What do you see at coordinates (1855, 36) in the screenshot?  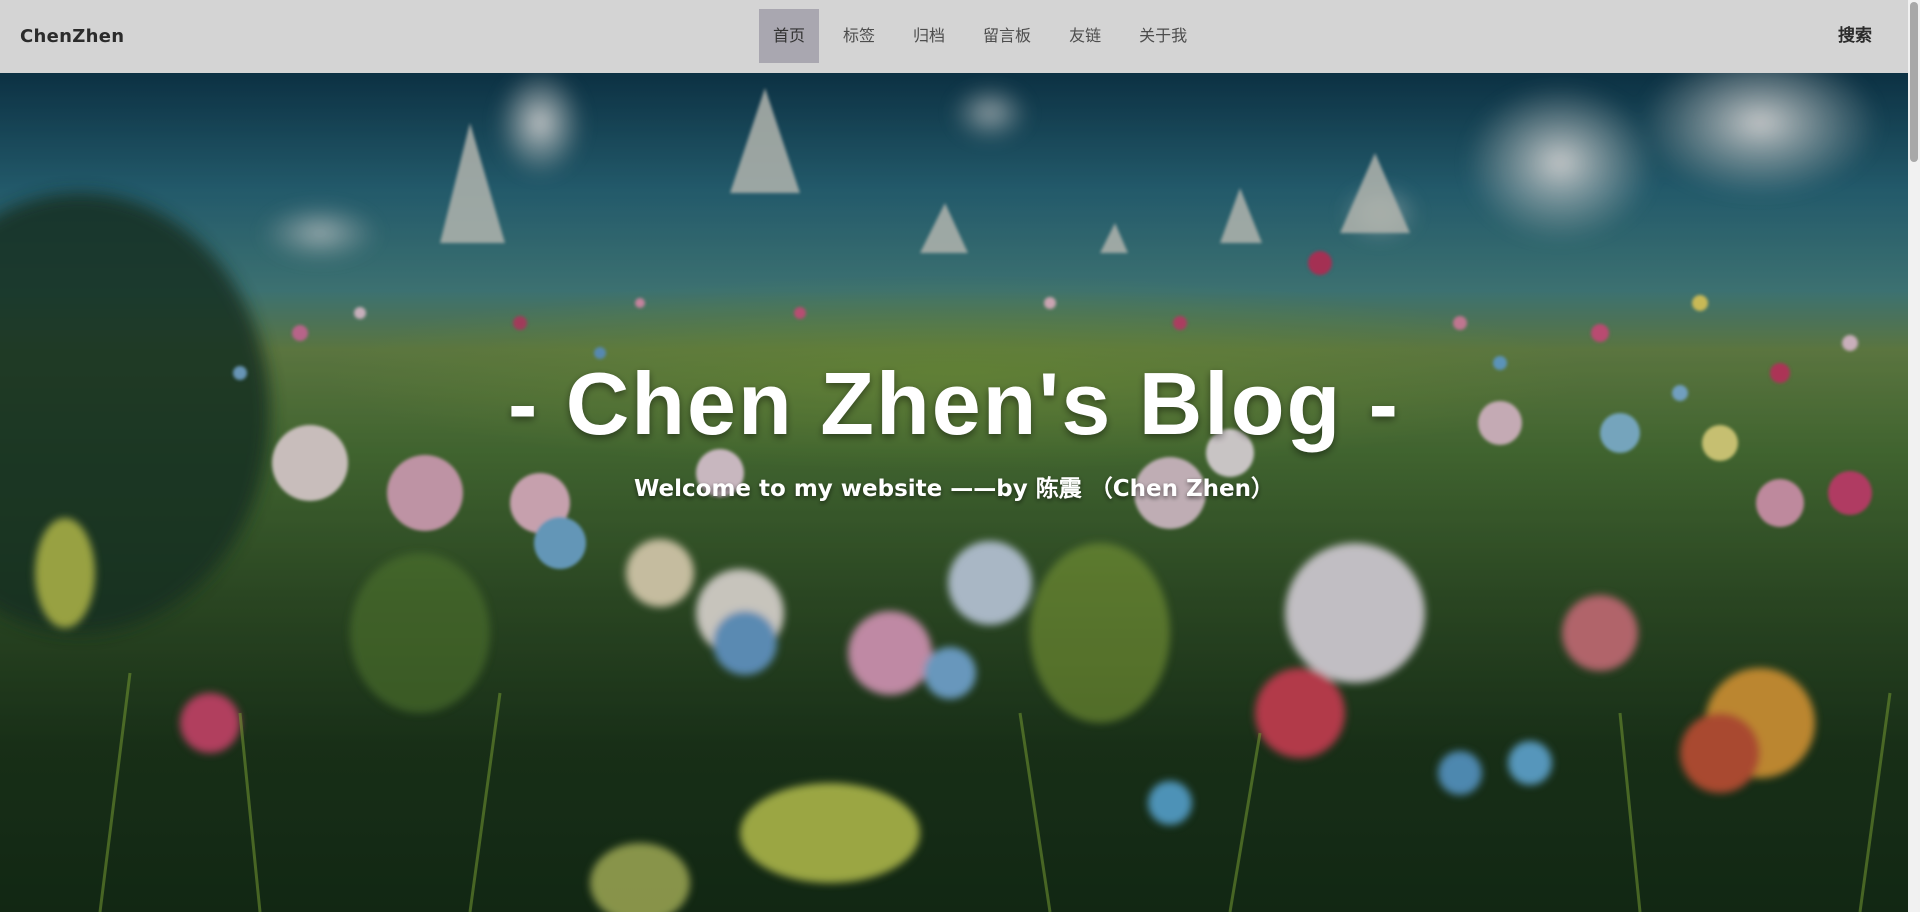 I see `search-button: 搜索` at bounding box center [1855, 36].